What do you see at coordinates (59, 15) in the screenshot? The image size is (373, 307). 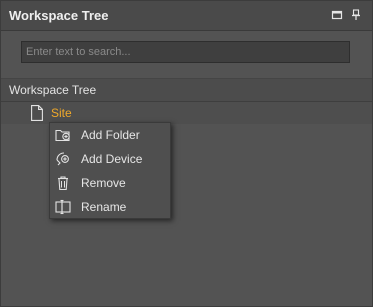 I see `panel-title: Workspace Tree` at bounding box center [59, 15].